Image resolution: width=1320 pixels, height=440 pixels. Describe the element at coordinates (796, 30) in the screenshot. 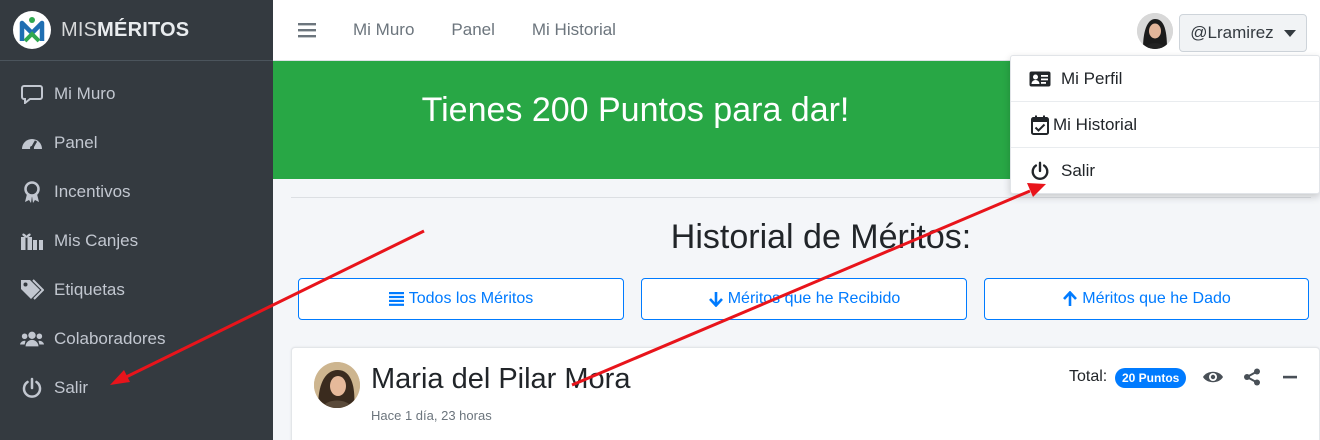

I see `top-navbar: Mi Muro Panel Mi Historial @Lramirez` at that location.